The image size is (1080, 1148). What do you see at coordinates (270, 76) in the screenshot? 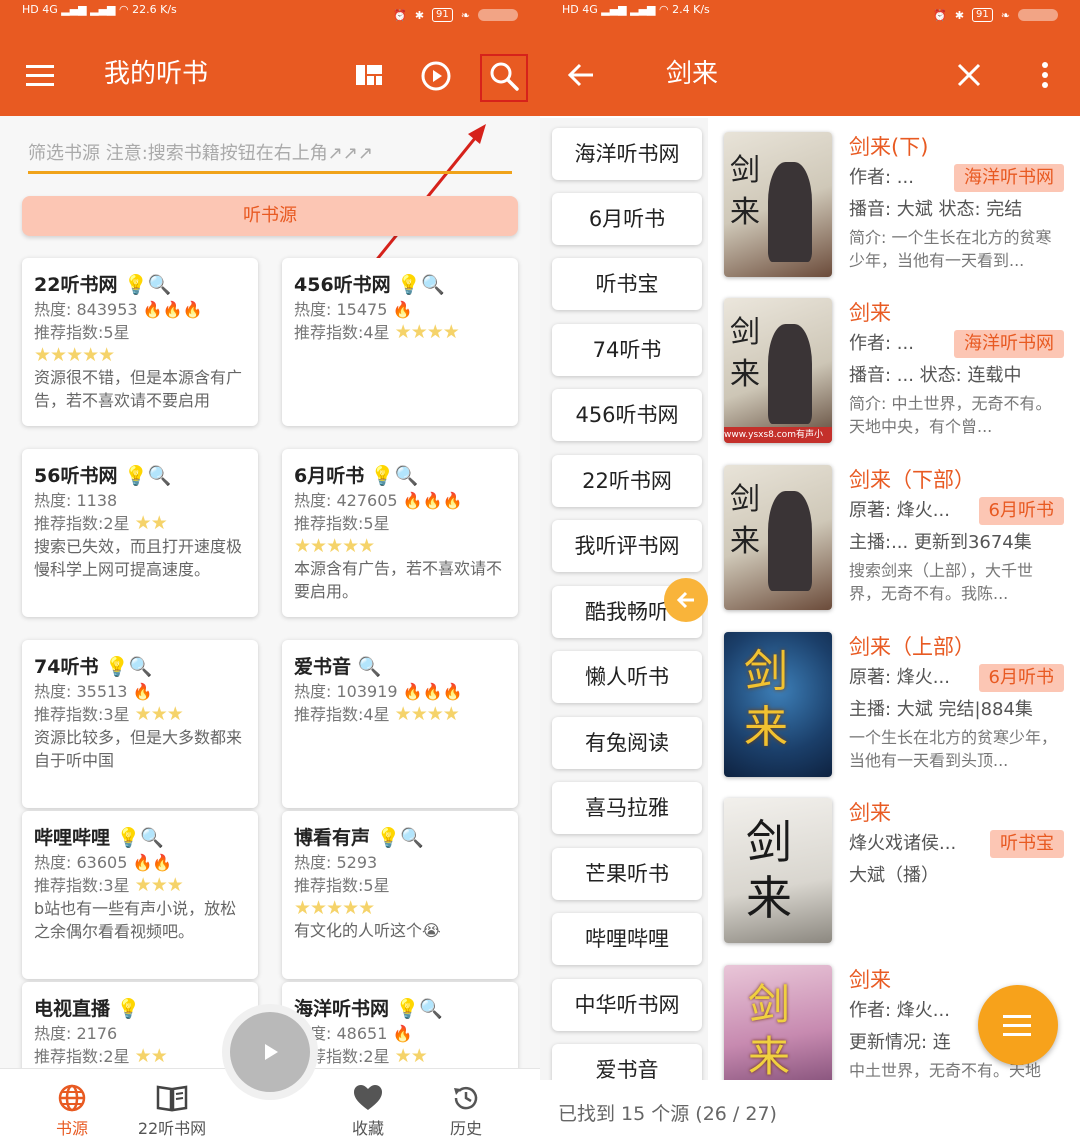
I see `app-bar: 我的听书` at bounding box center [270, 76].